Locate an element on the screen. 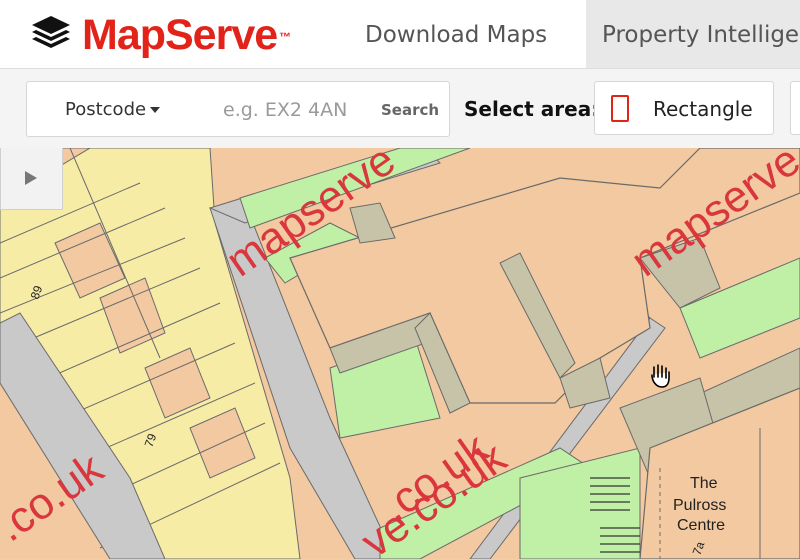 The height and width of the screenshot is (559, 800). nav-download-maps: Download Maps is located at coordinates (456, 34).